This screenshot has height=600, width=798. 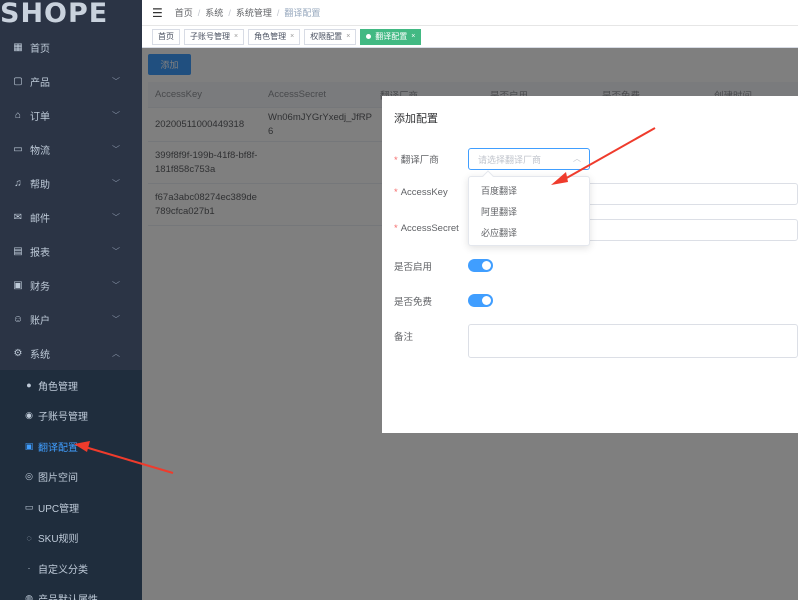 What do you see at coordinates (29, 445) in the screenshot?
I see `translate-icon: ▣` at bounding box center [29, 445].